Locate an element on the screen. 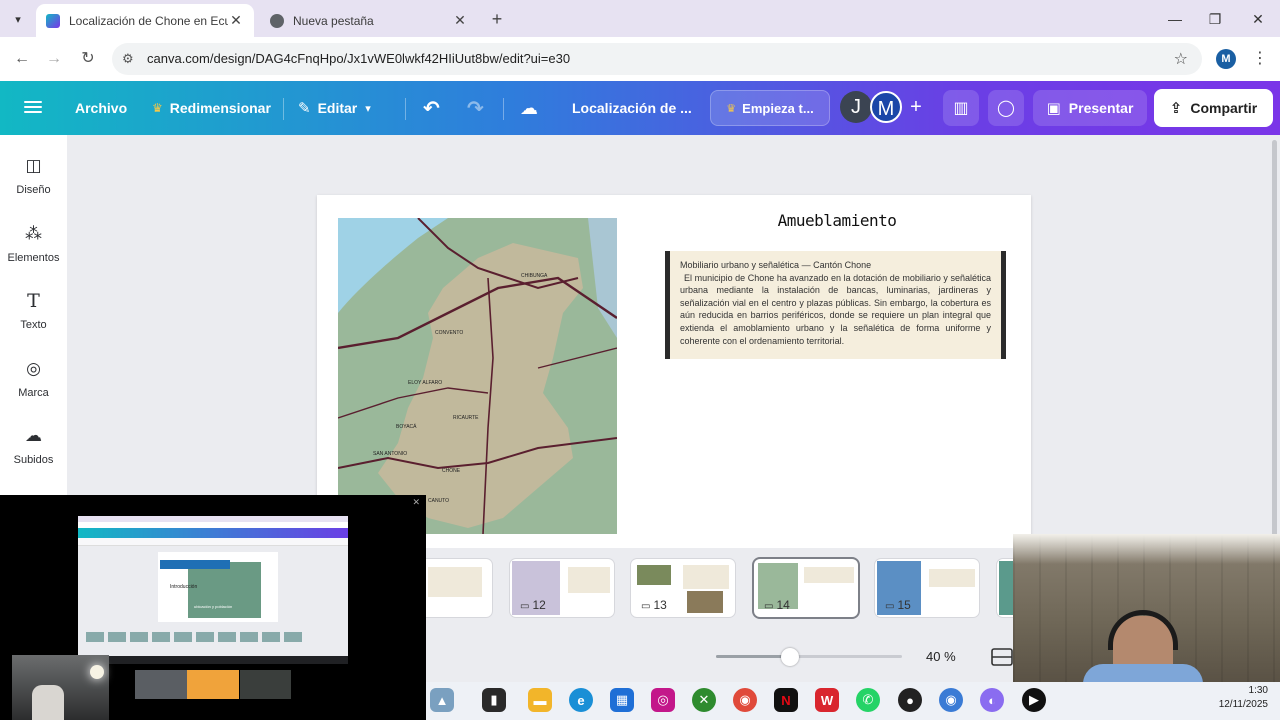 This screenshot has width=1280, height=720. add-collaborator-button: + is located at coordinates (916, 108).